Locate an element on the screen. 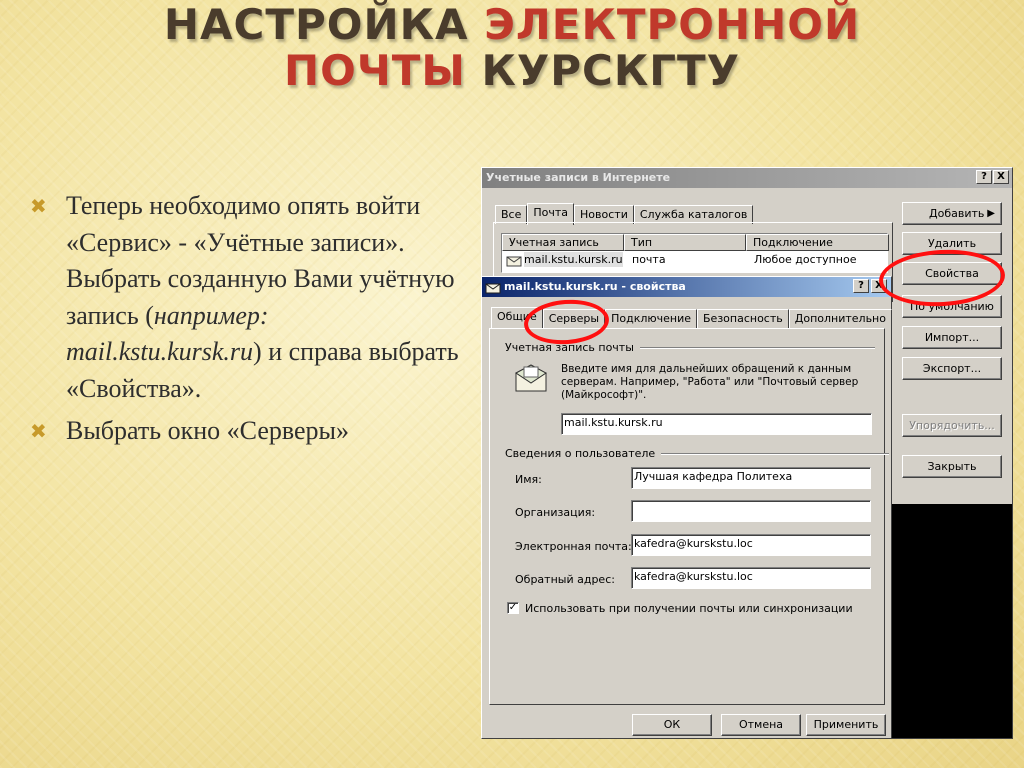 This screenshot has height=768, width=1024. email-label: Электронная почта: is located at coordinates (573, 546).